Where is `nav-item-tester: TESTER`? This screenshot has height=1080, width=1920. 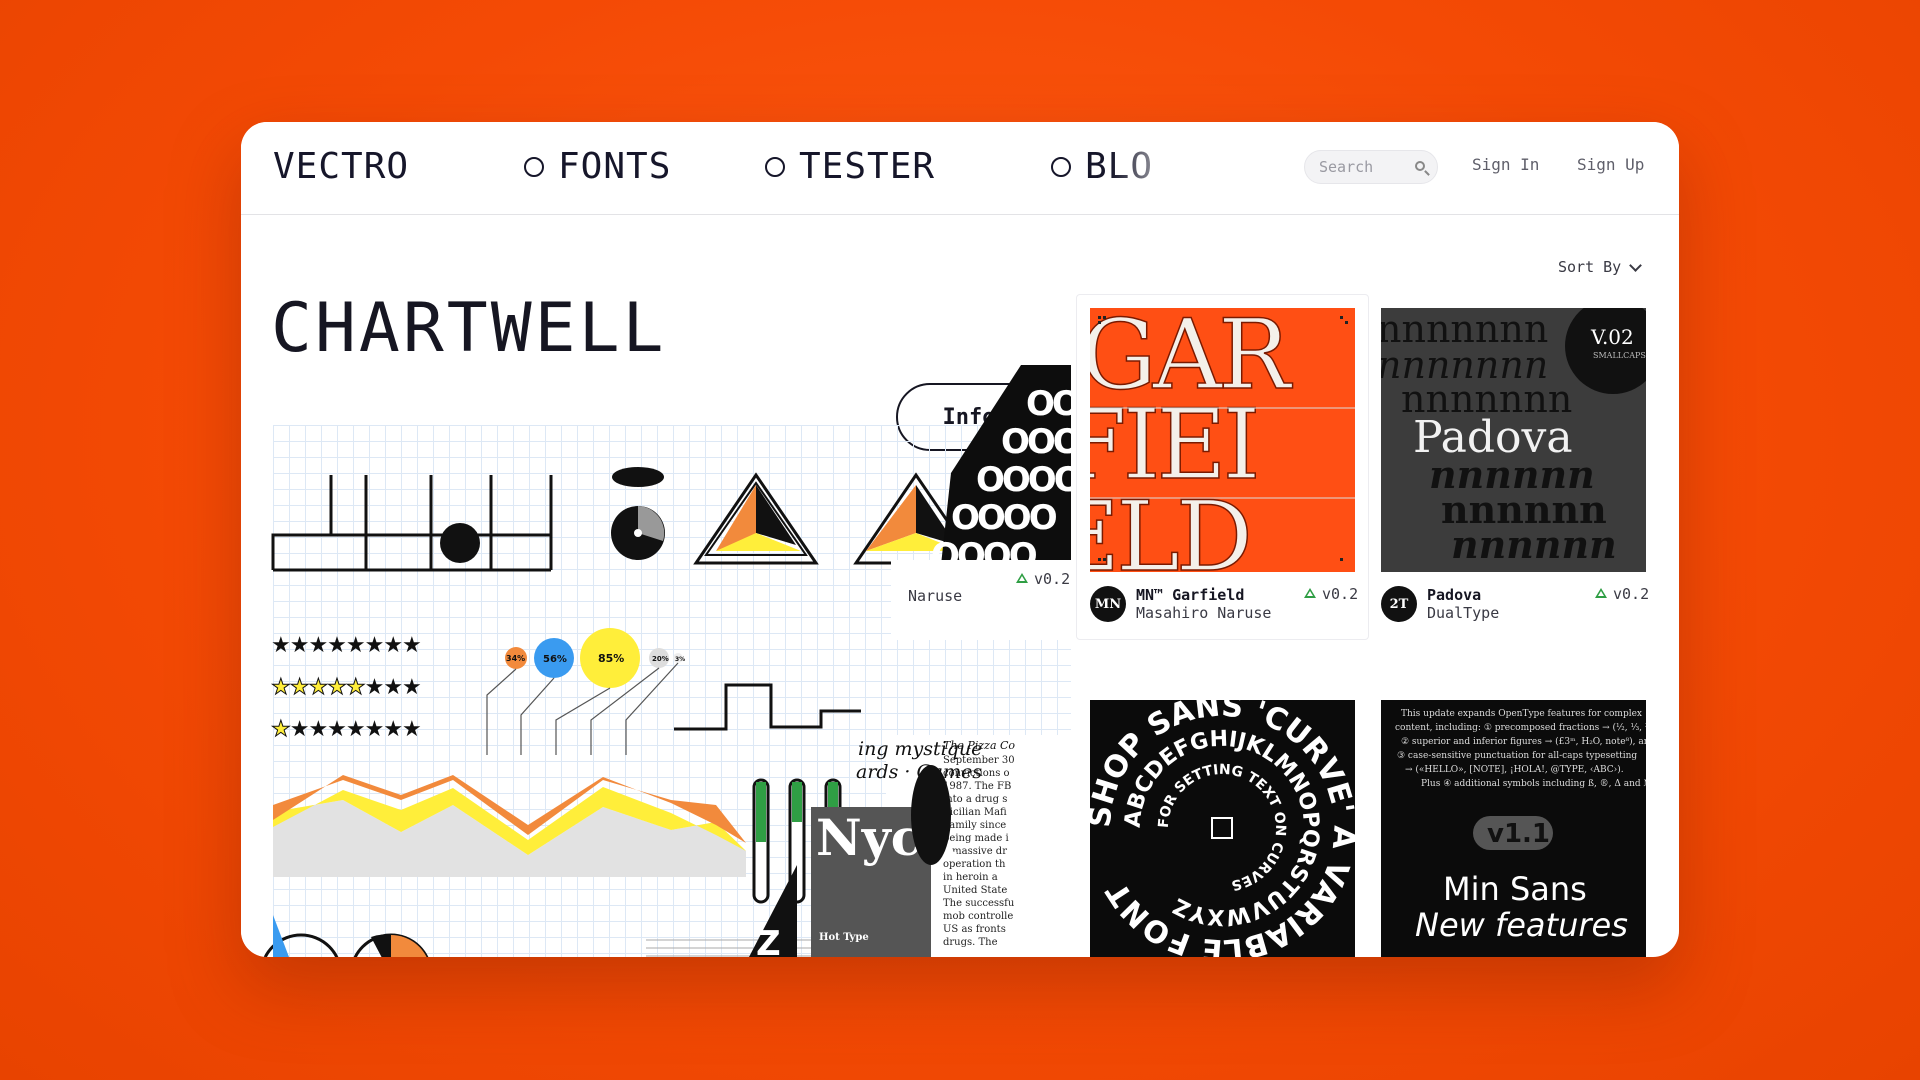
nav-item-tester: TESTER is located at coordinates (850, 166).